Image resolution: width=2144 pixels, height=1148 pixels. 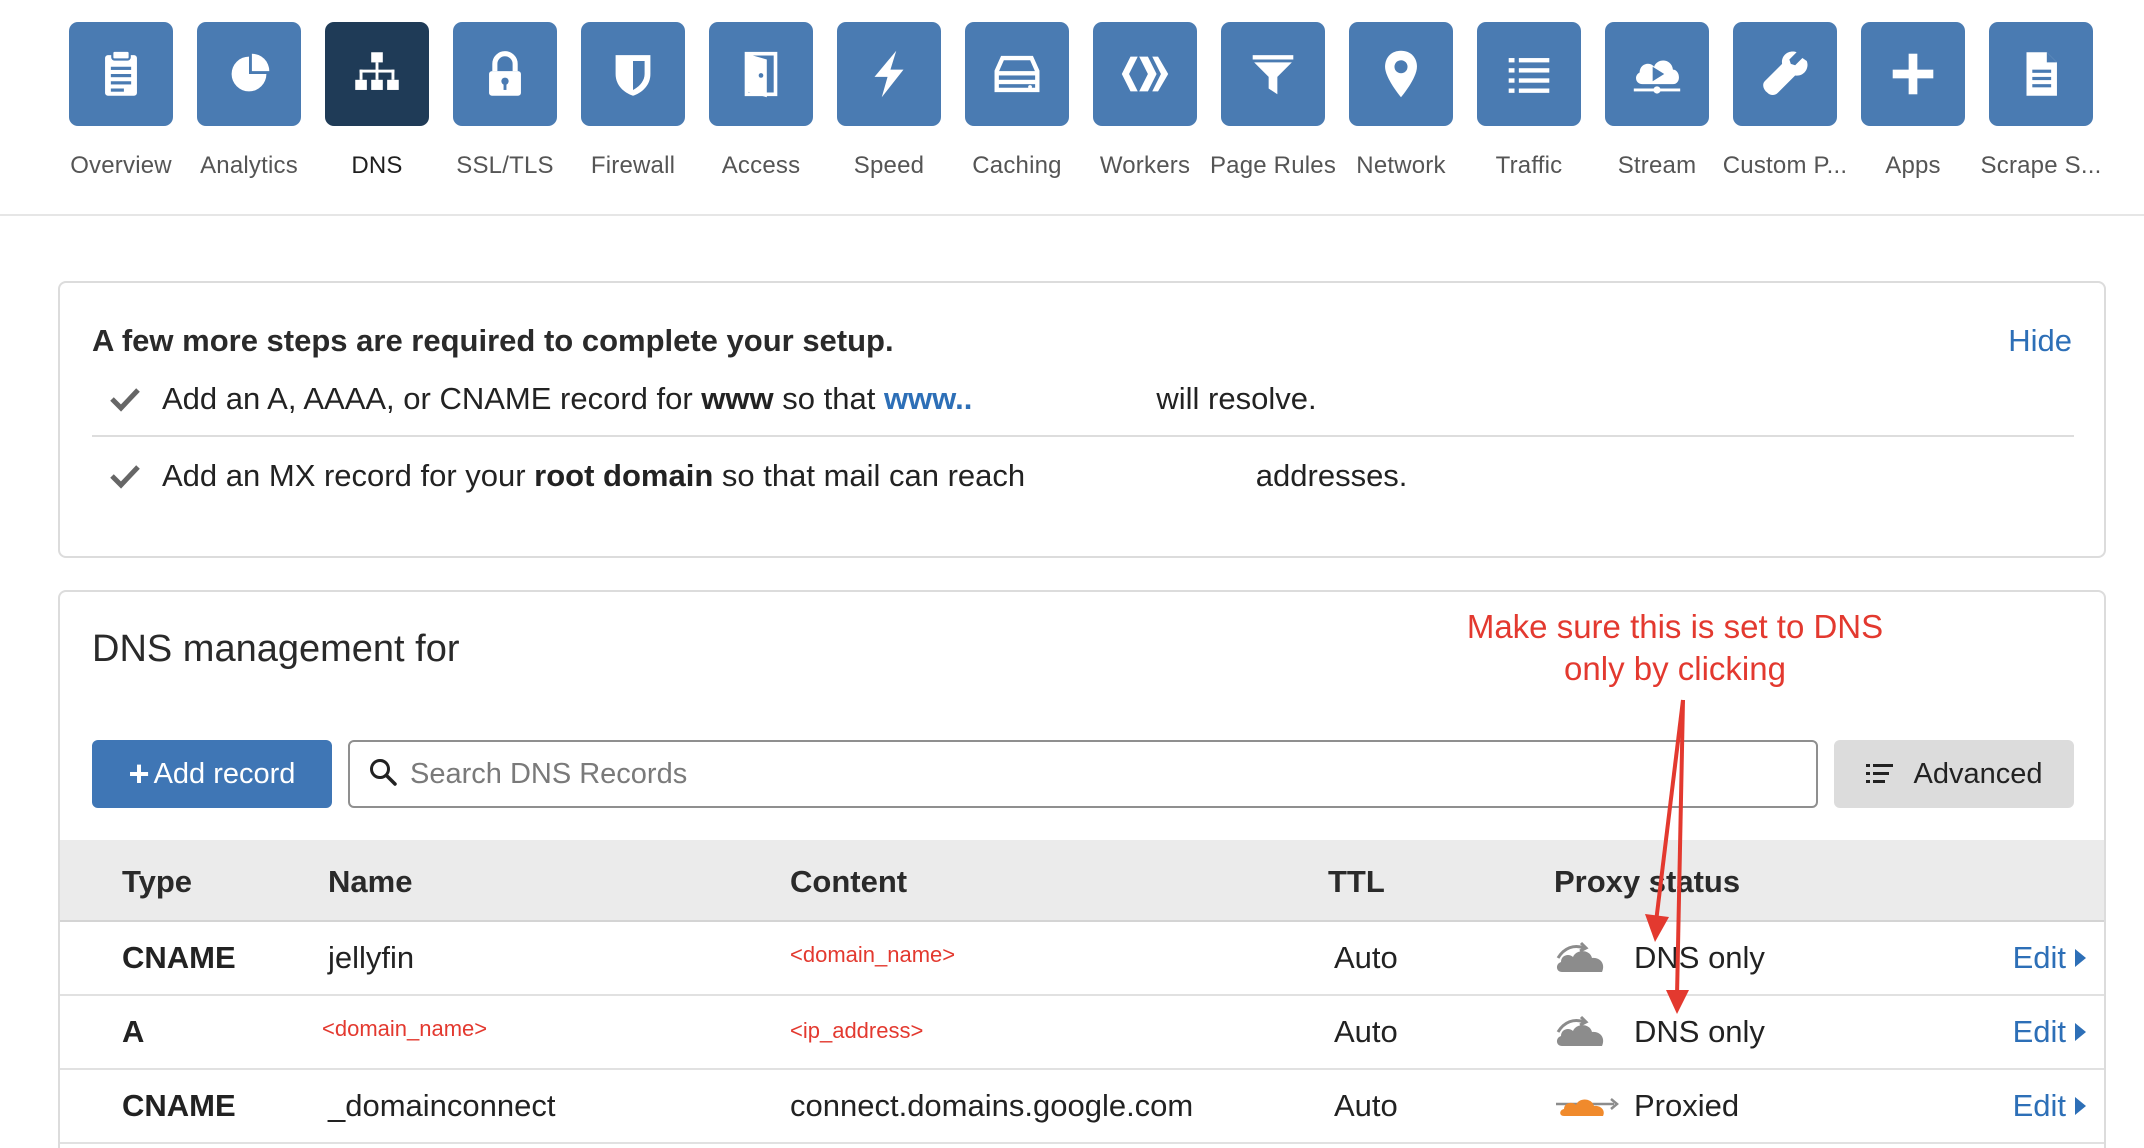 I want to click on nav-label: Page Rules, so click(x=1273, y=165).